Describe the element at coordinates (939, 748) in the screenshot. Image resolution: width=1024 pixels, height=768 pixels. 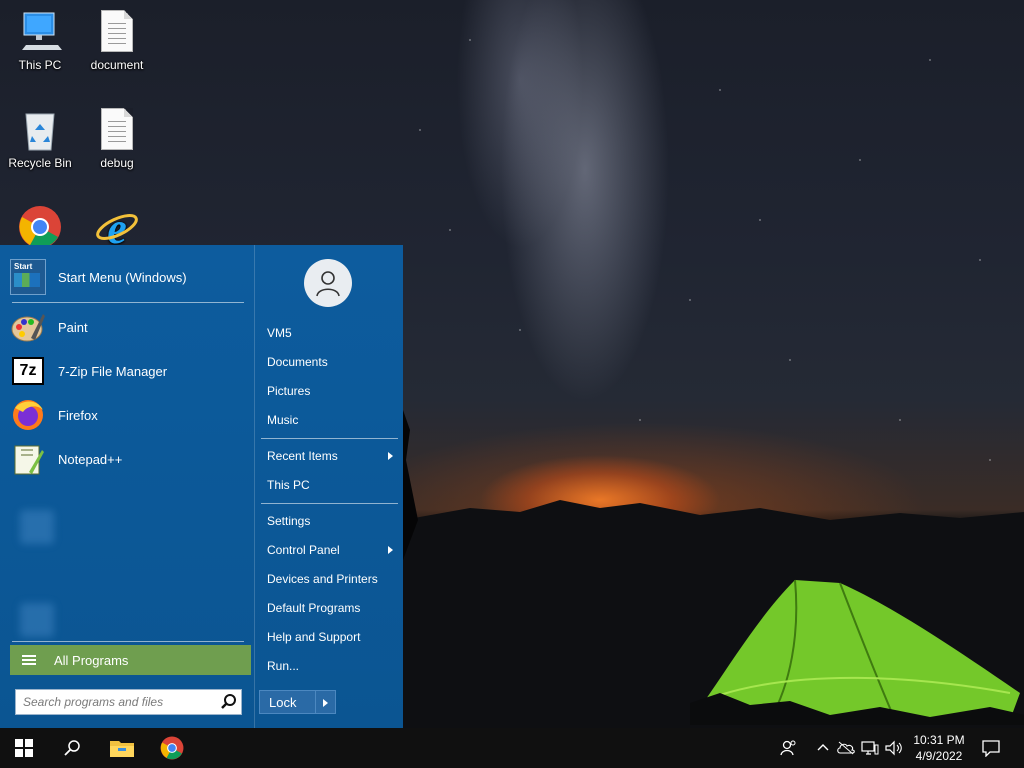
I see `taskbar-clock: 10:31 PM 4/9/2022` at that location.